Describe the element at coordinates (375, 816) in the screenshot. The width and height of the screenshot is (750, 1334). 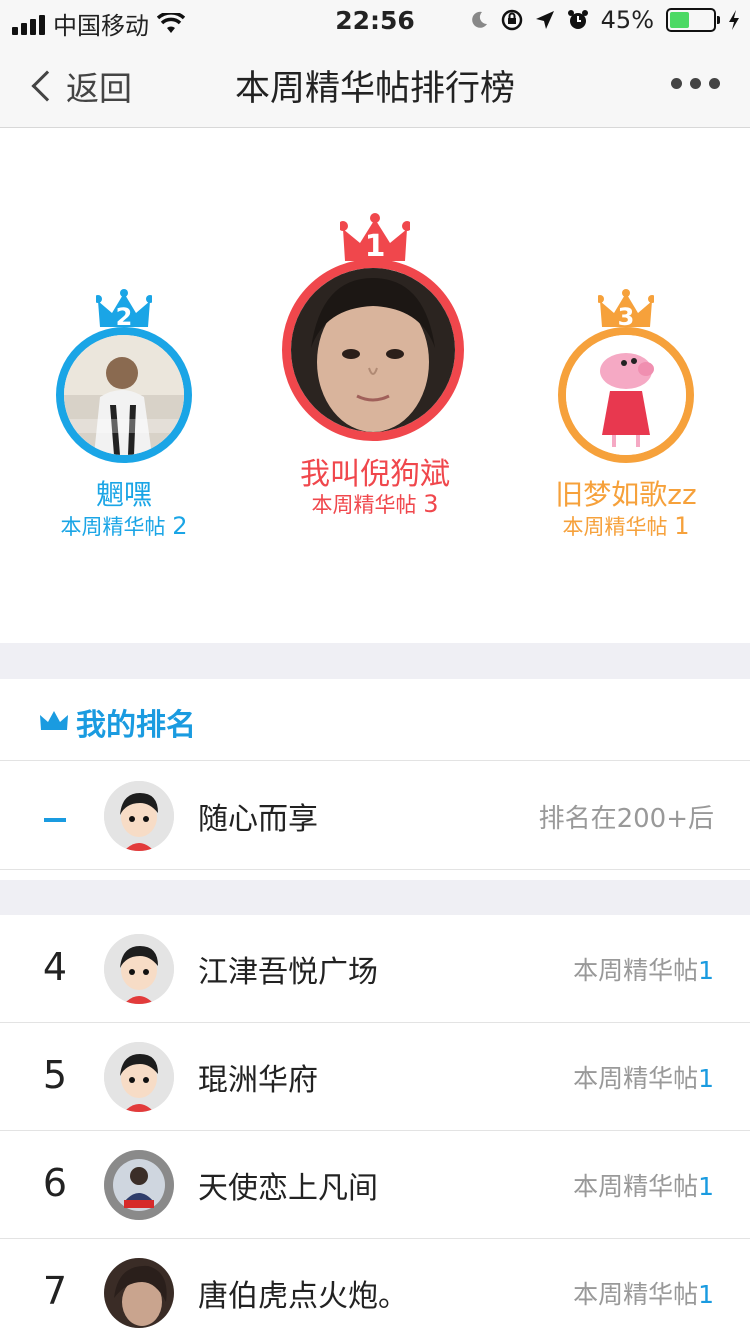
I see `my-rank-row: 随心而享 排名在200+后` at that location.